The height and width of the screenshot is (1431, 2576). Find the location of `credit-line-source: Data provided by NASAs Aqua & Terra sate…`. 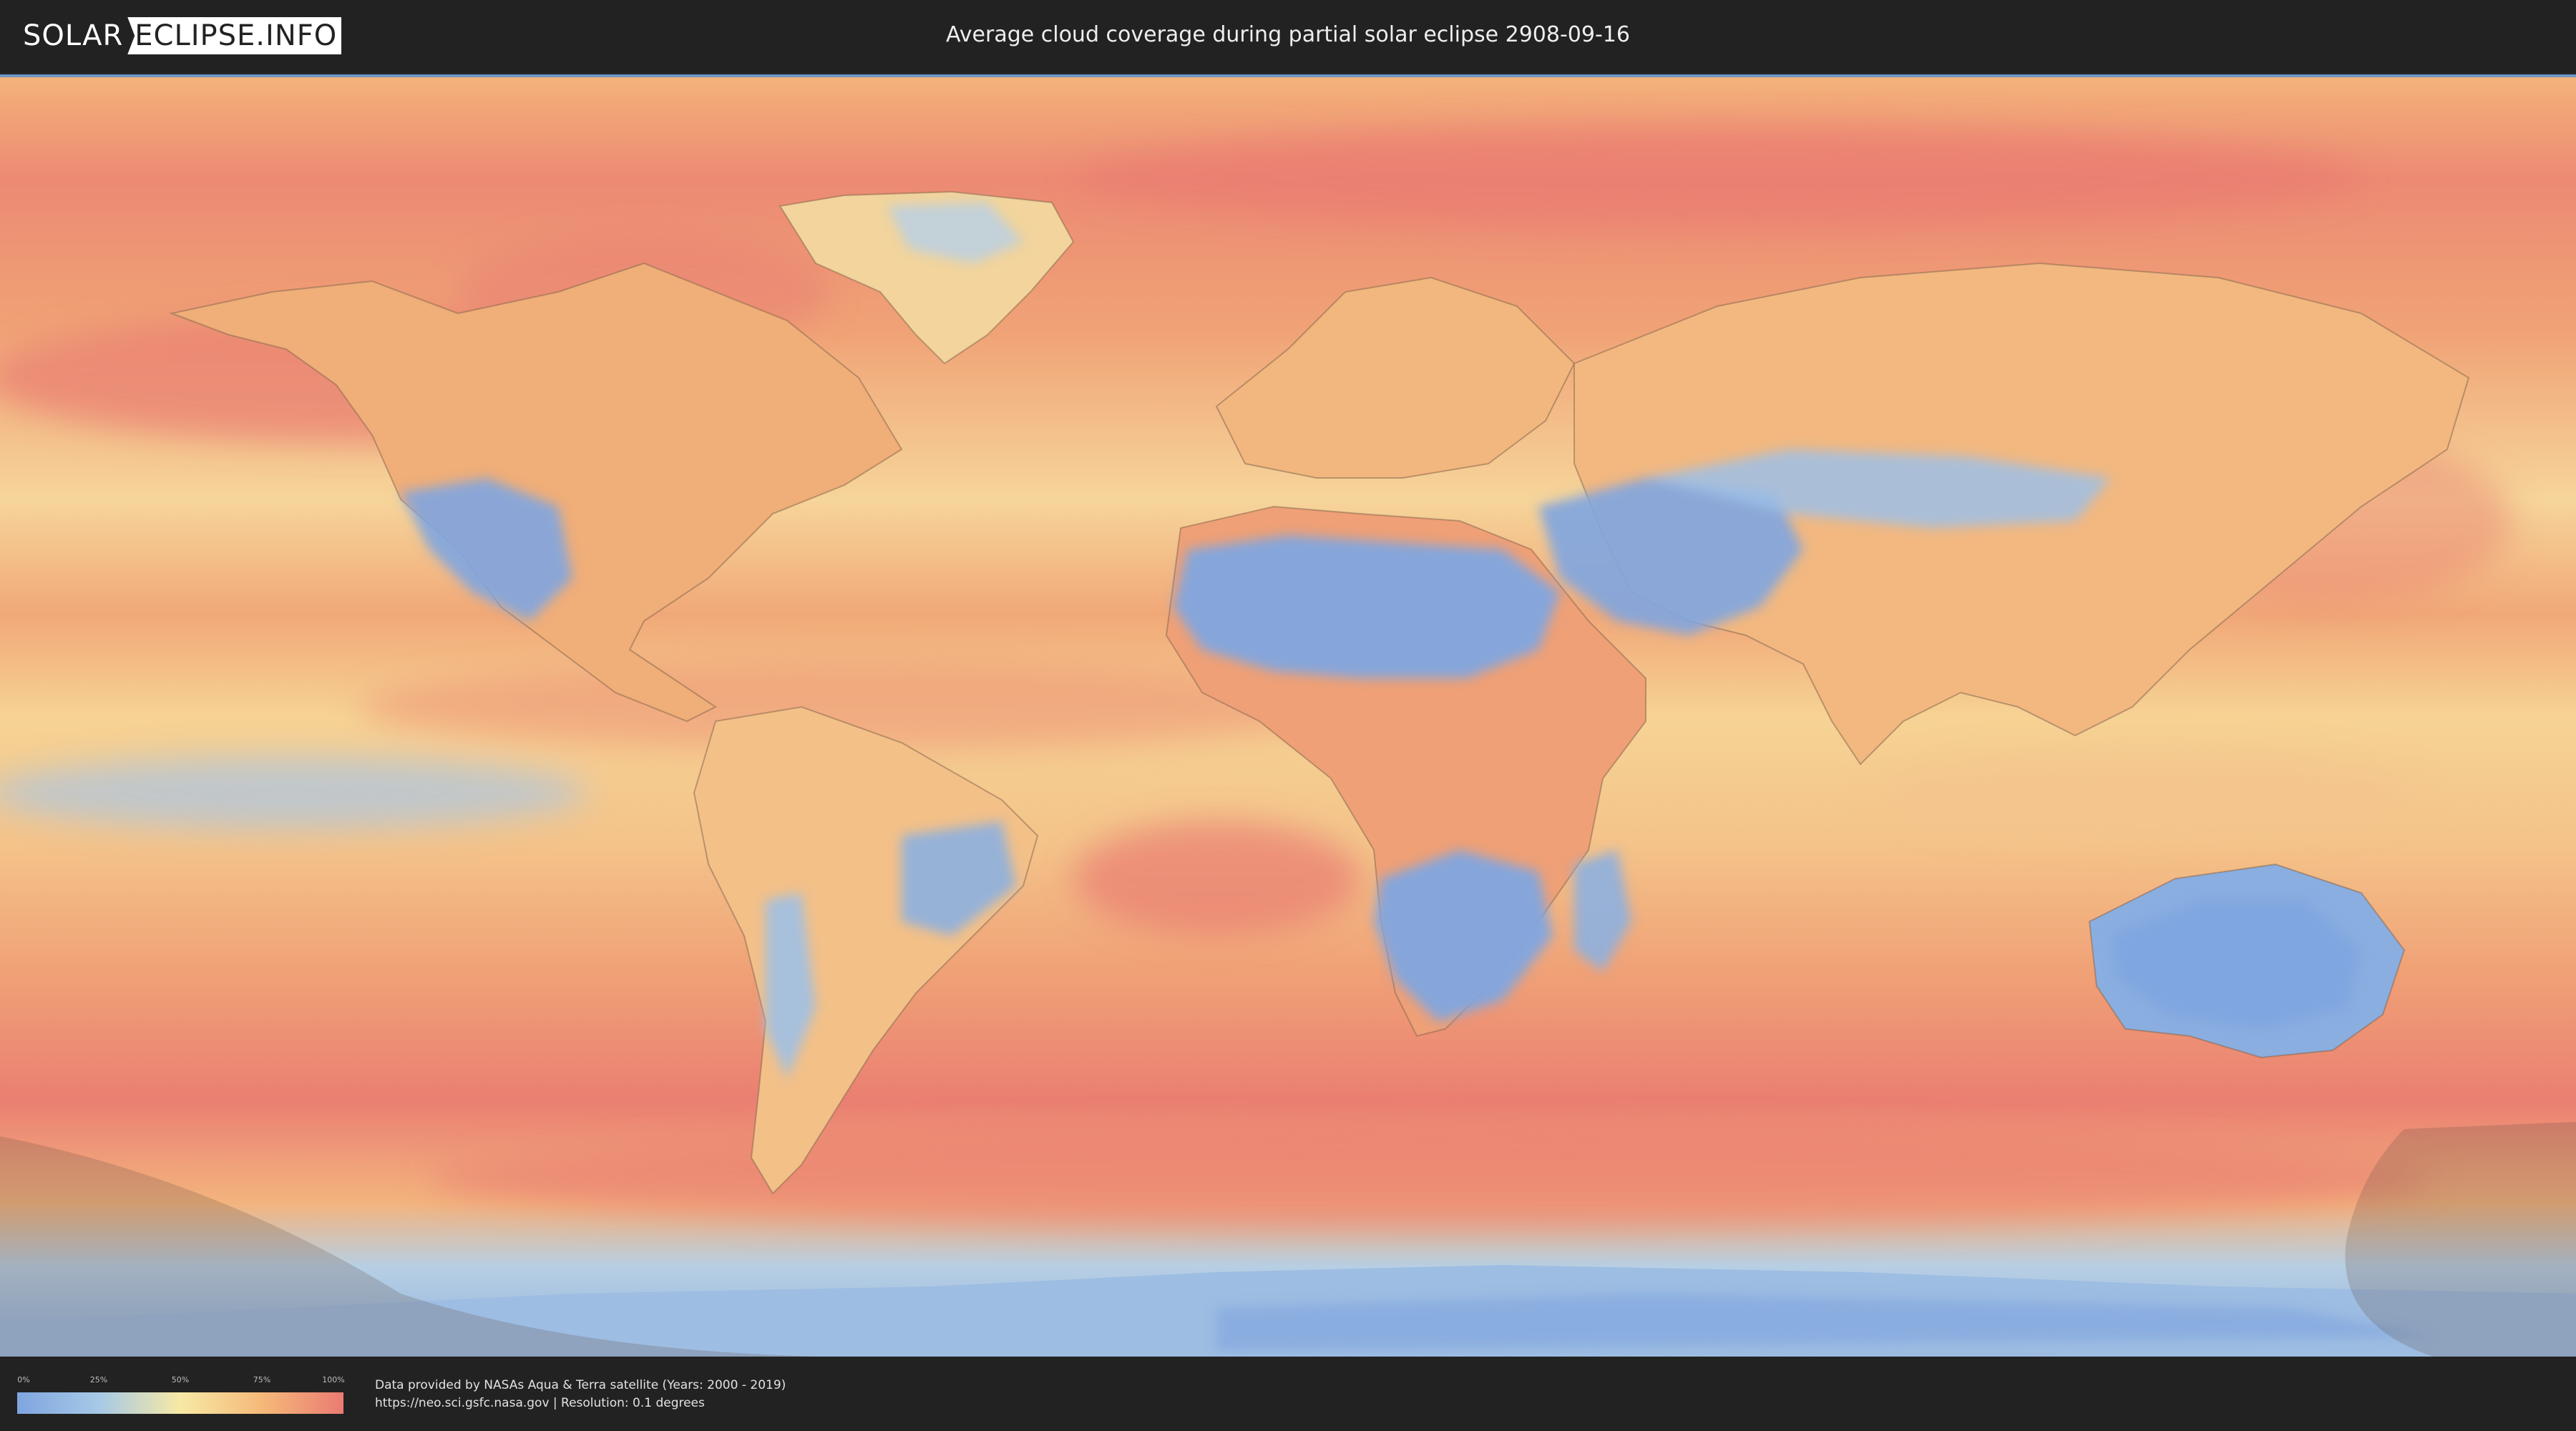

credit-line-source: Data provided by NASAs Aqua & Terra sate… is located at coordinates (580, 1385).